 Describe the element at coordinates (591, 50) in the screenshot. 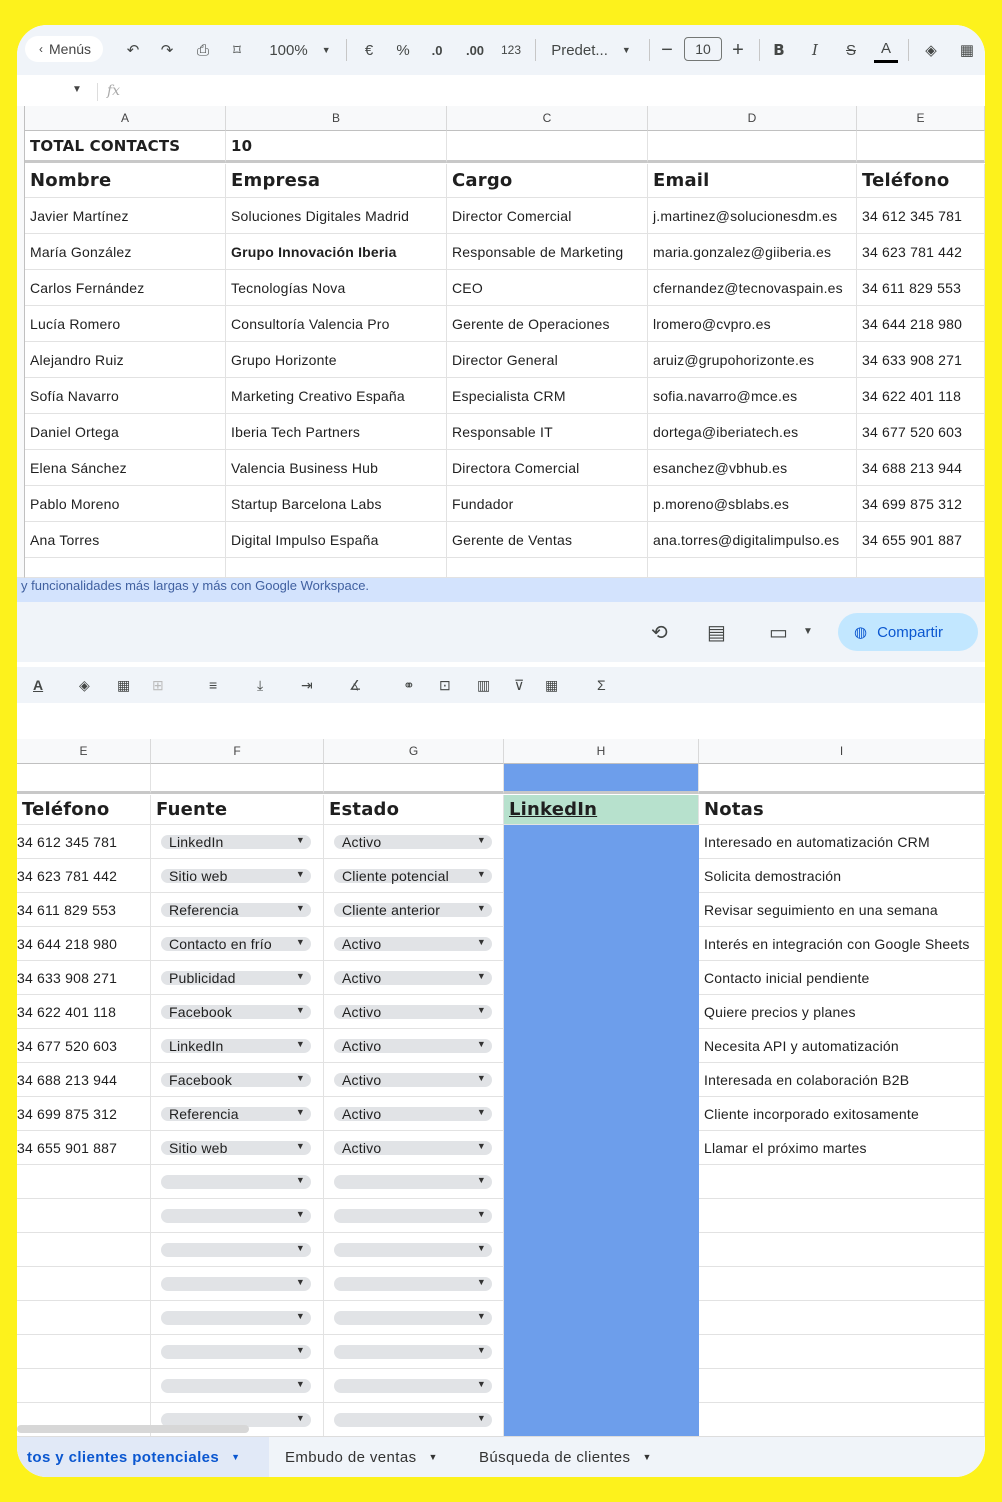

I see `font-select: Predet... ▼` at that location.